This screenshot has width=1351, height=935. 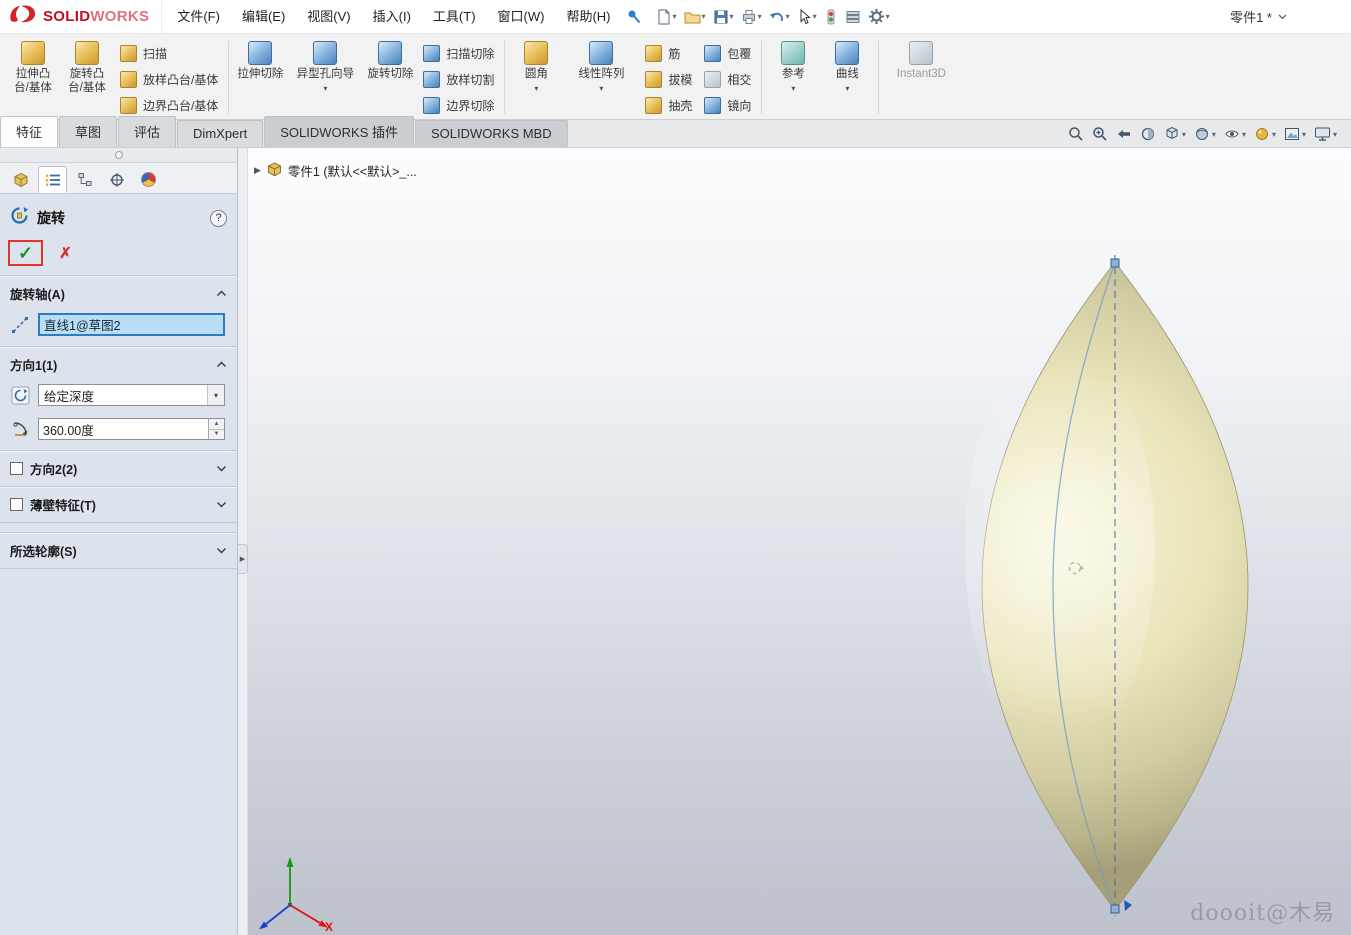 What do you see at coordinates (328, 16) in the screenshot?
I see `menu-view: 视图(V)` at bounding box center [328, 16].